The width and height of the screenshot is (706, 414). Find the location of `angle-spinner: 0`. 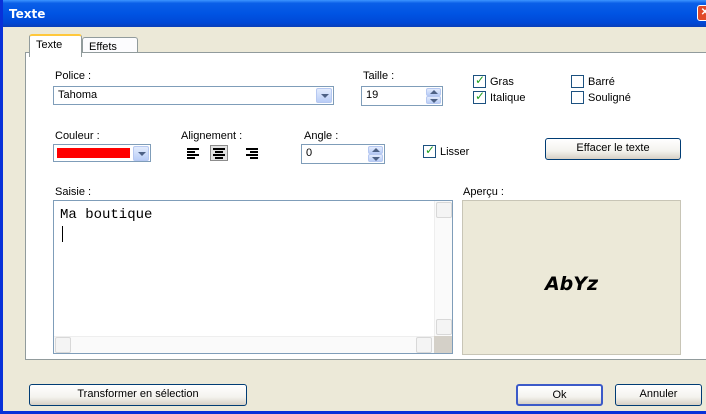

angle-spinner: 0 is located at coordinates (343, 154).